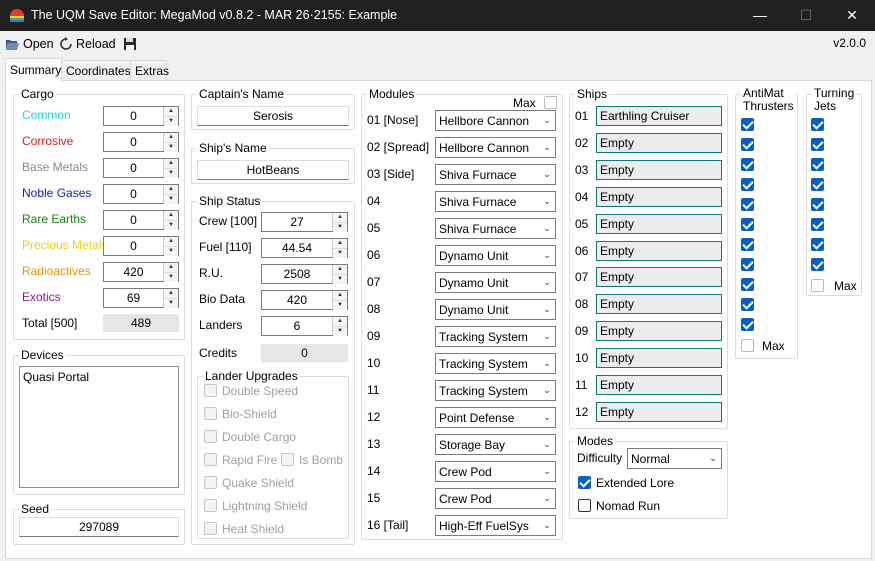  Describe the element at coordinates (99, 427) in the screenshot. I see `devices-list: Quasi Portal` at that location.